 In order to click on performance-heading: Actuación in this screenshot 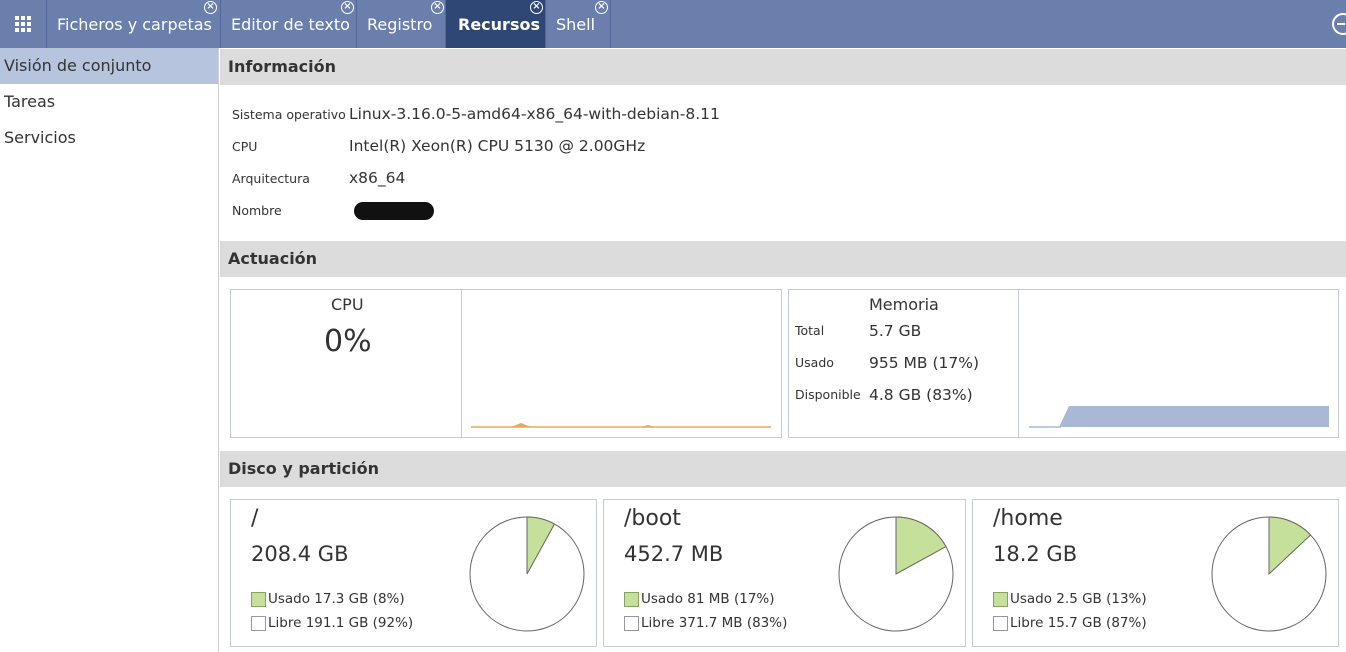, I will do `click(783, 259)`.